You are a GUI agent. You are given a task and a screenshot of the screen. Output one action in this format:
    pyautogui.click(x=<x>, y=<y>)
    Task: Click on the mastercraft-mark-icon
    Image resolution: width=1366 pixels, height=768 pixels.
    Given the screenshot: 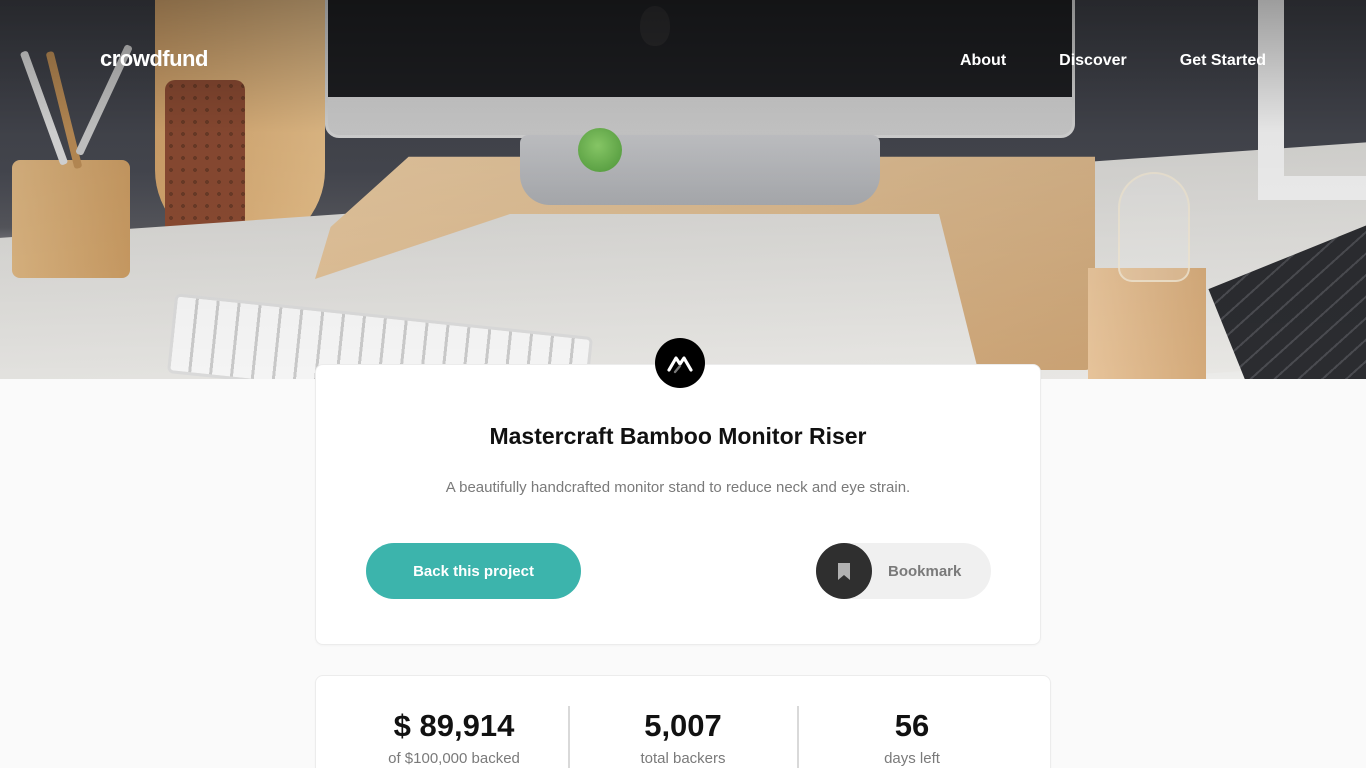 What is the action you would take?
    pyautogui.click(x=680, y=365)
    